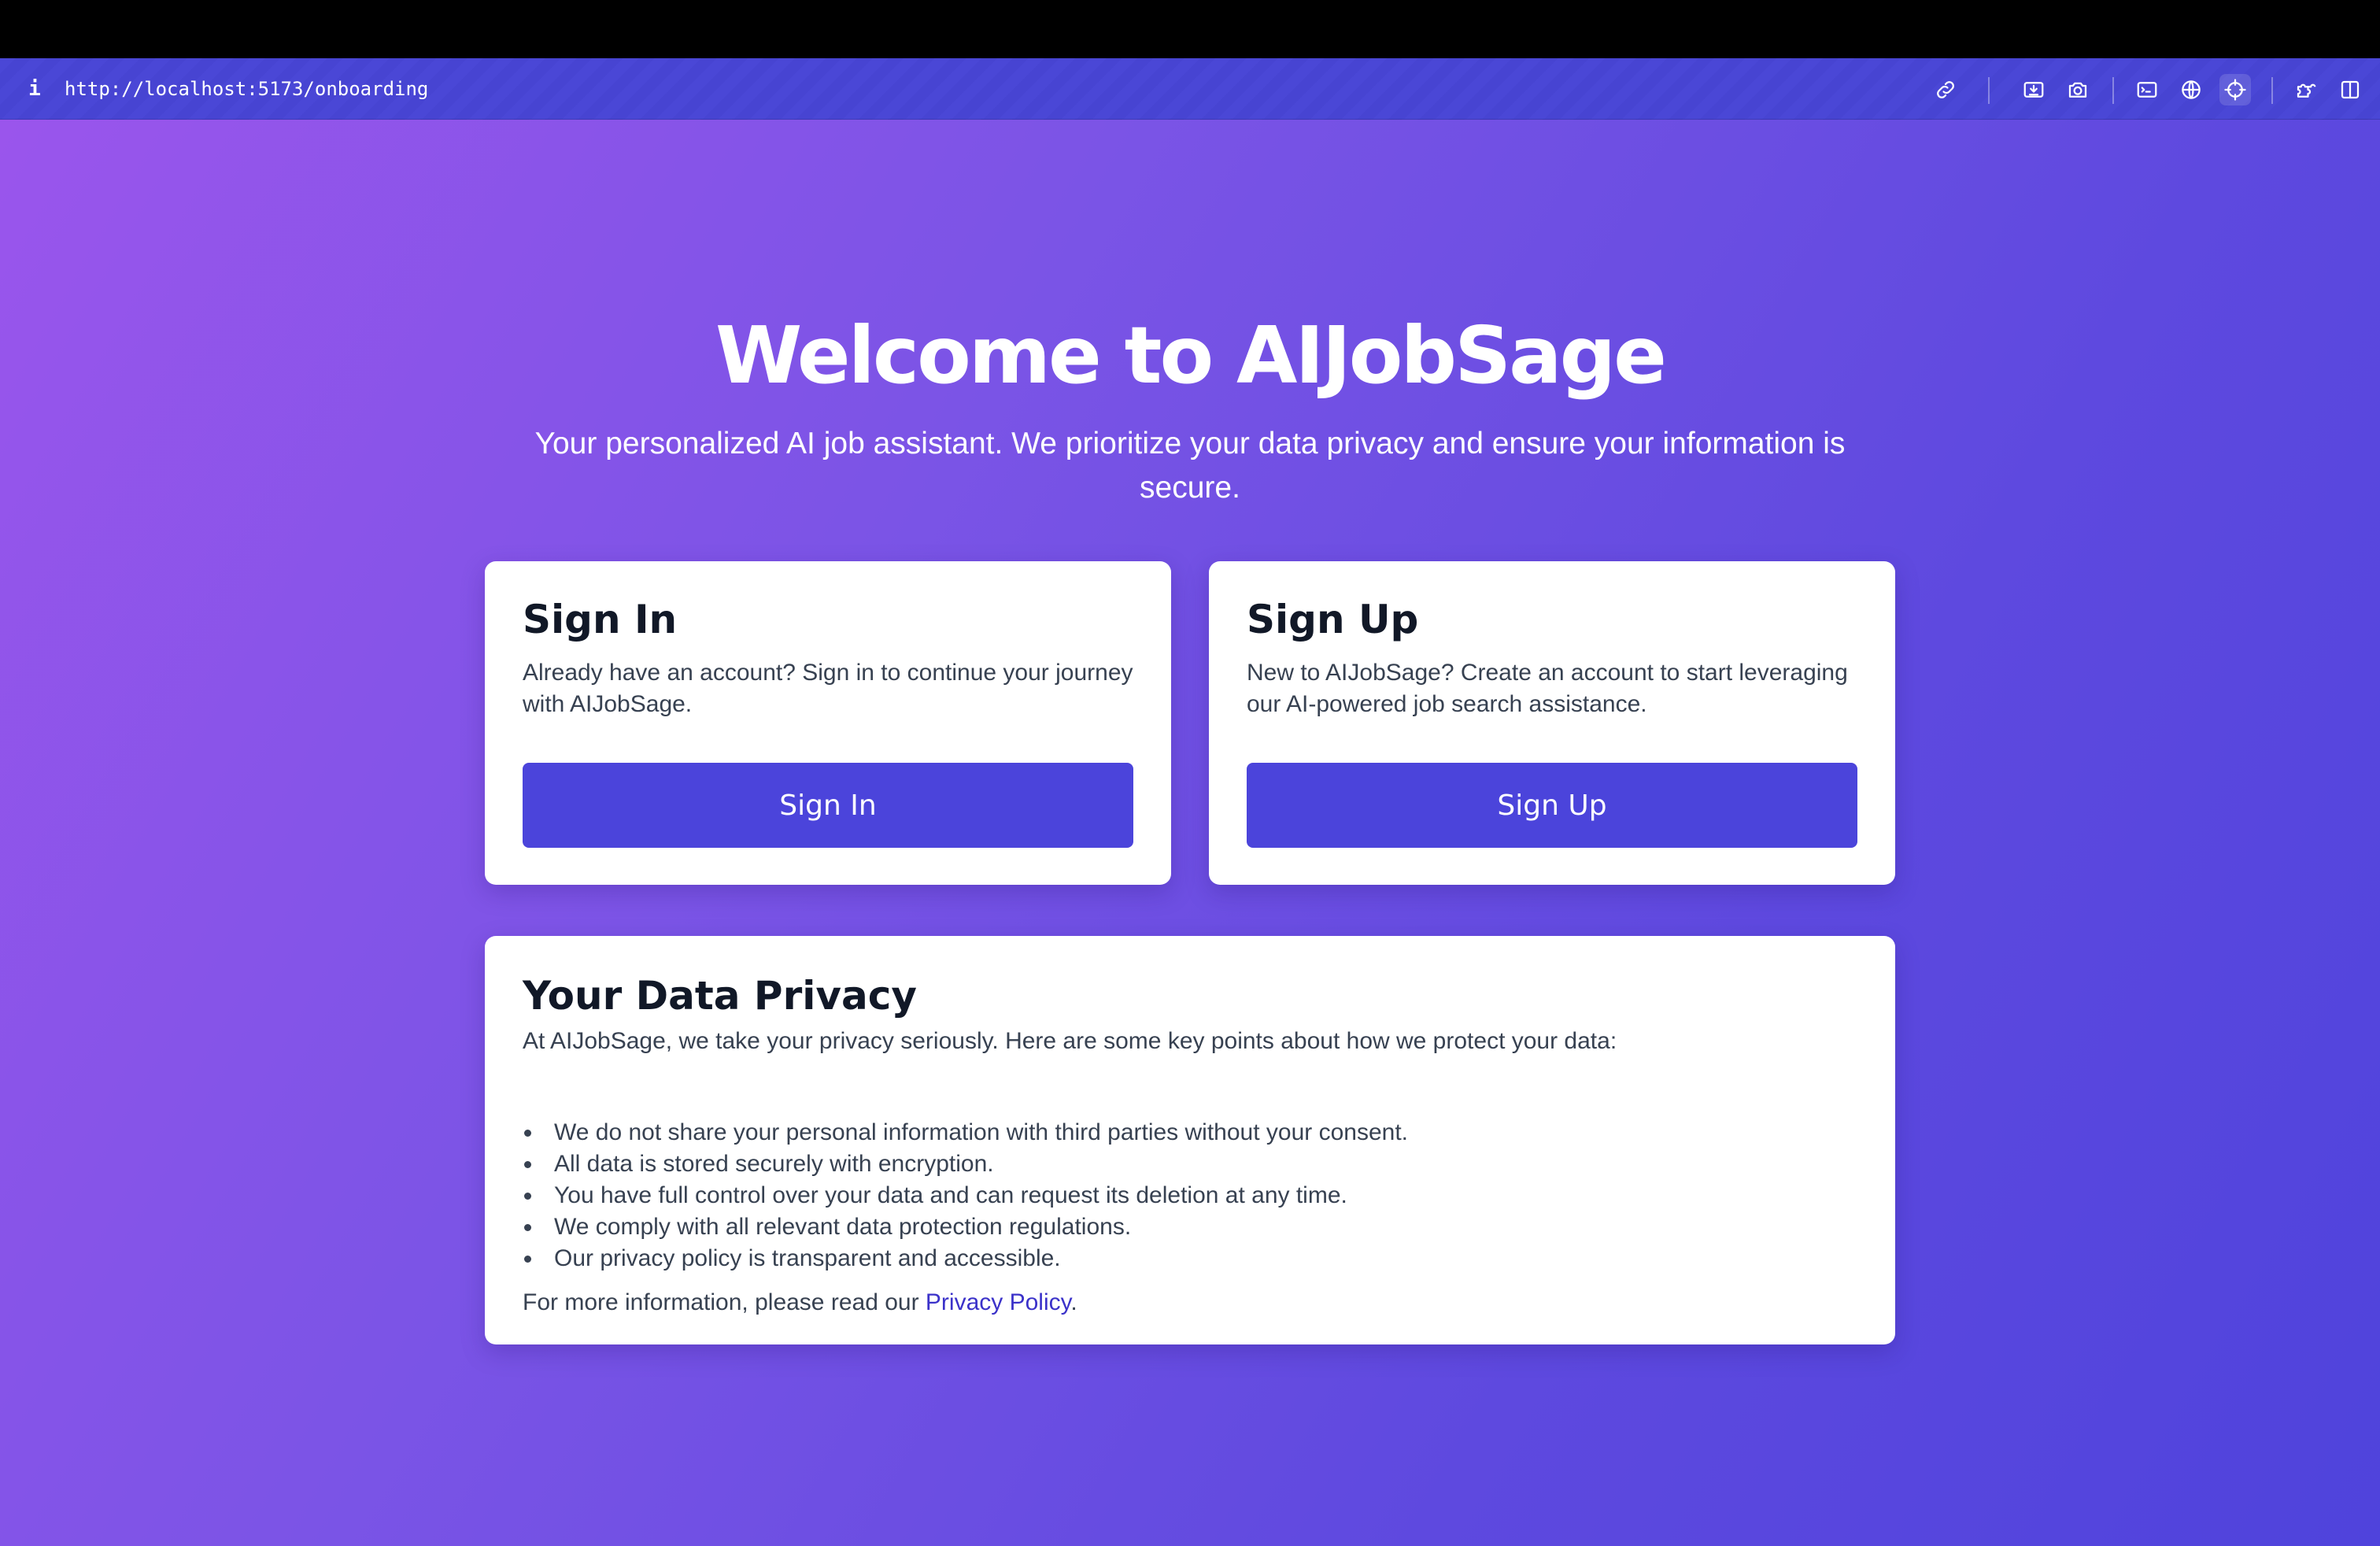 The width and height of the screenshot is (2380, 1546). What do you see at coordinates (1552, 806) in the screenshot?
I see `sign-up-button: Sign Up` at bounding box center [1552, 806].